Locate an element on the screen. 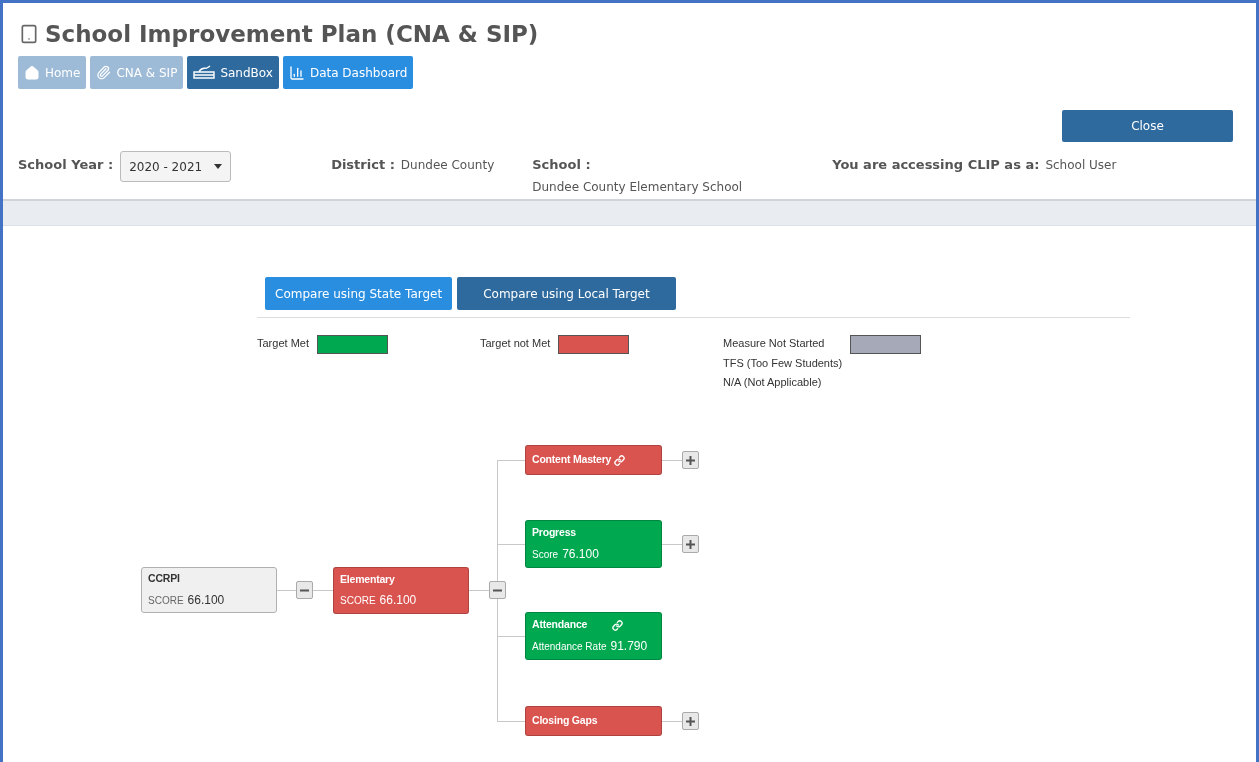  legend-label: Target Met is located at coordinates (283, 343).